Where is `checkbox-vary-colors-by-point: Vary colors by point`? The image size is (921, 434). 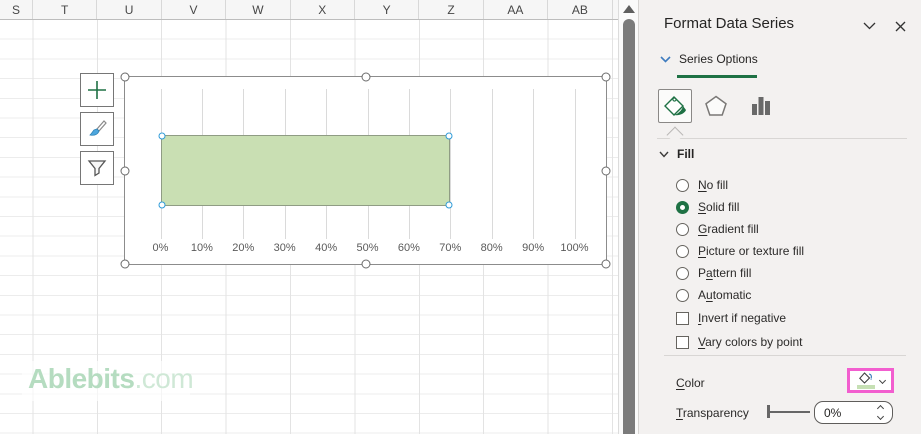 checkbox-vary-colors-by-point: Vary colors by point is located at coordinates (793, 342).